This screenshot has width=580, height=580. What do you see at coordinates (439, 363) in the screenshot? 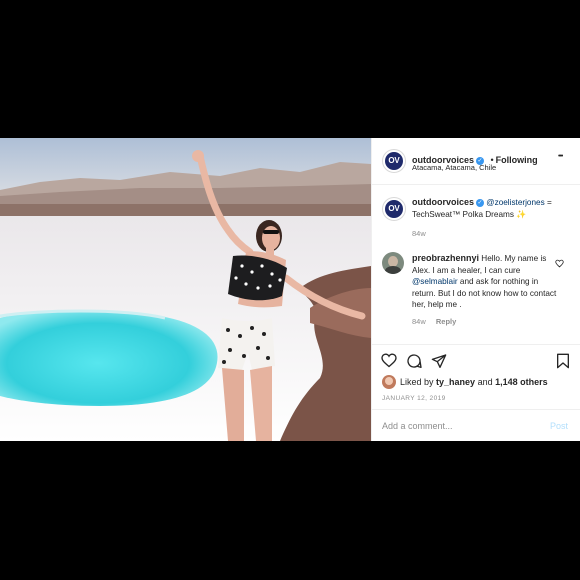
I see `share-paper-plane-icon` at bounding box center [439, 363].